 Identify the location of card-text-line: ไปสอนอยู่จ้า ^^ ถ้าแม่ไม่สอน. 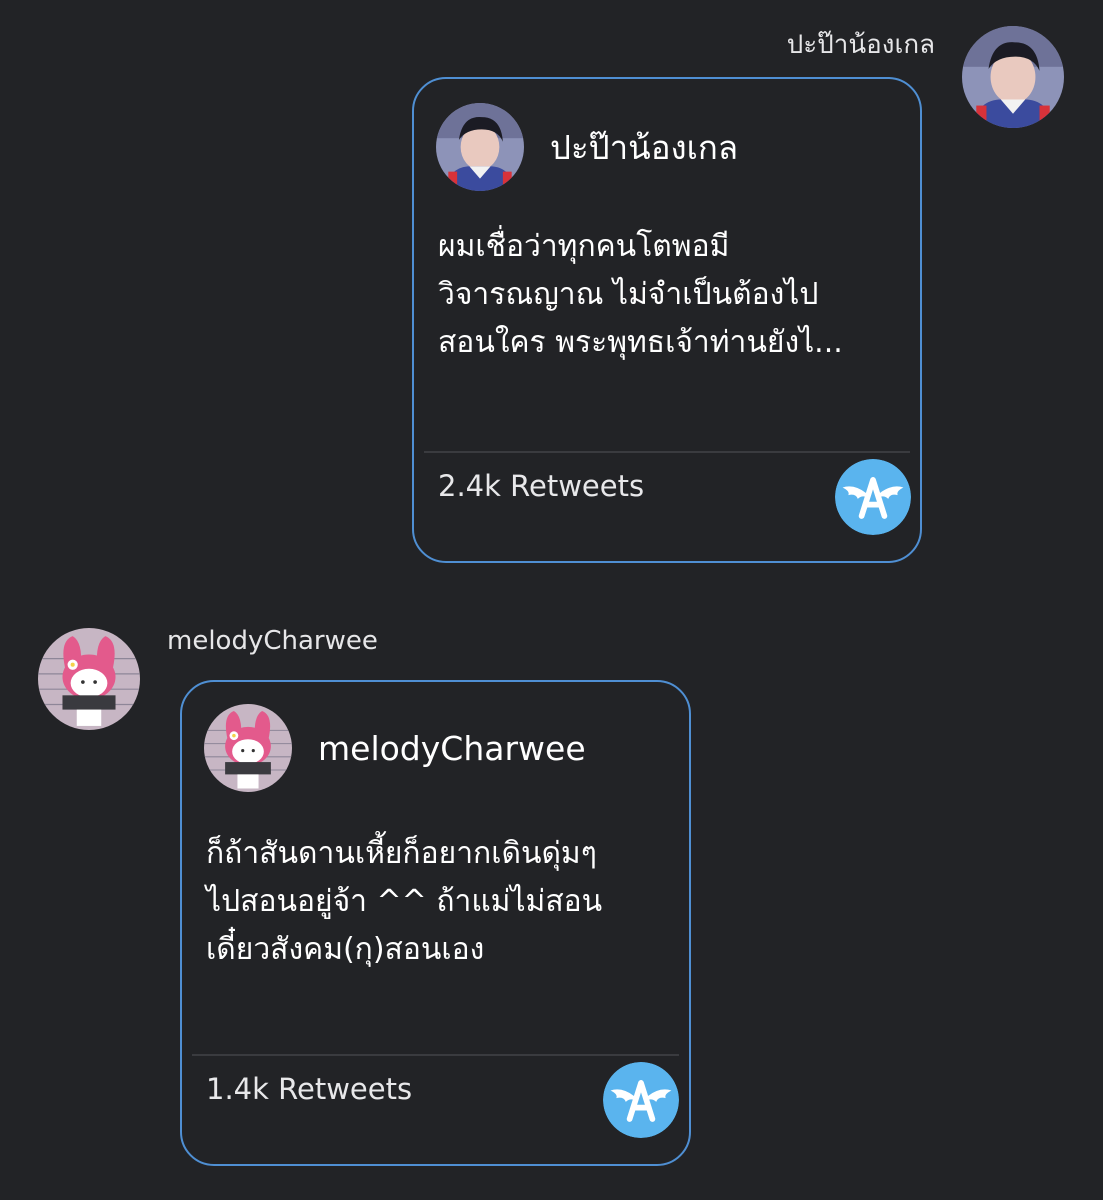
(404, 901).